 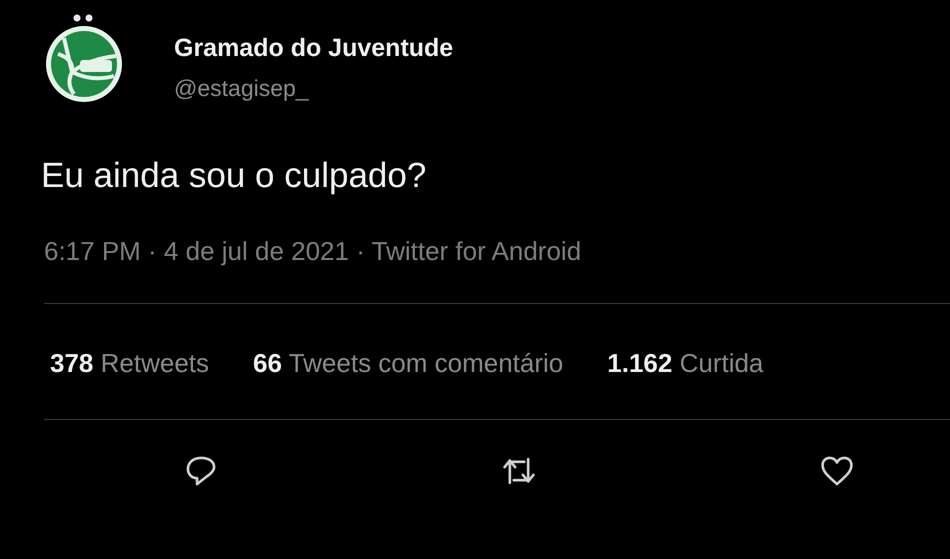 I want to click on reply-icon, so click(x=201, y=471).